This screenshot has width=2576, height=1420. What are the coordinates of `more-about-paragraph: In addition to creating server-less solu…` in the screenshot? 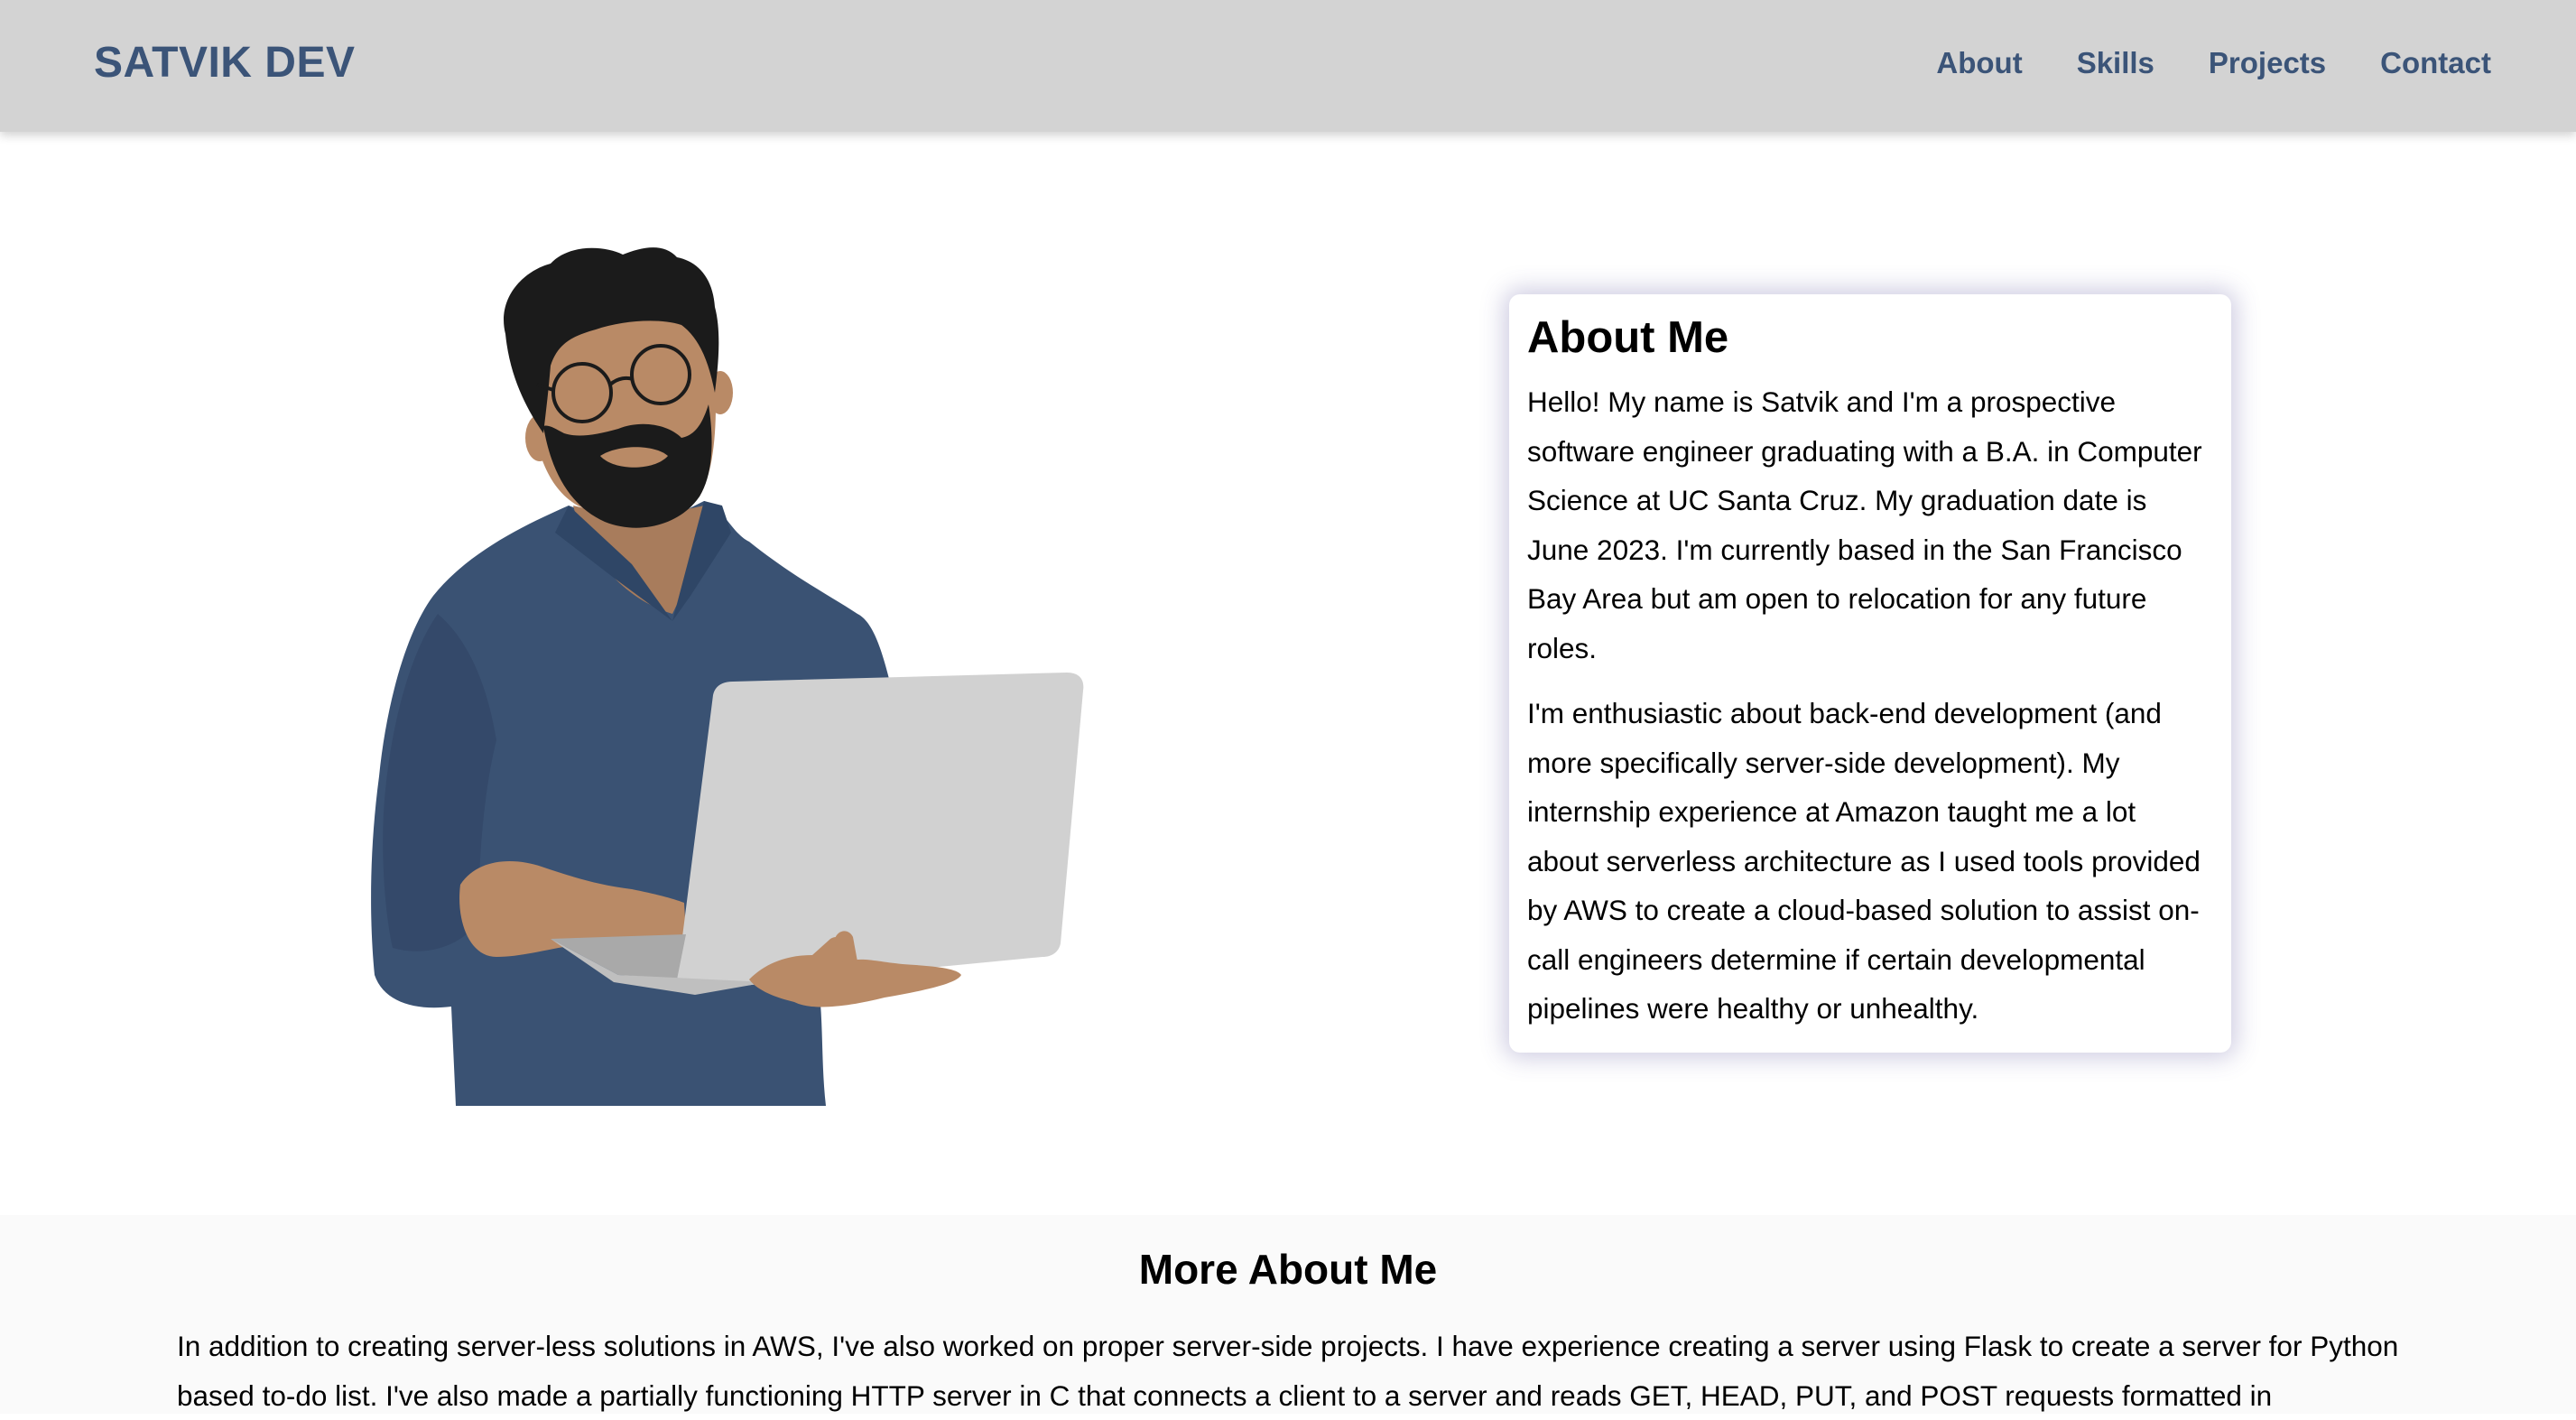 It's located at (1288, 1371).